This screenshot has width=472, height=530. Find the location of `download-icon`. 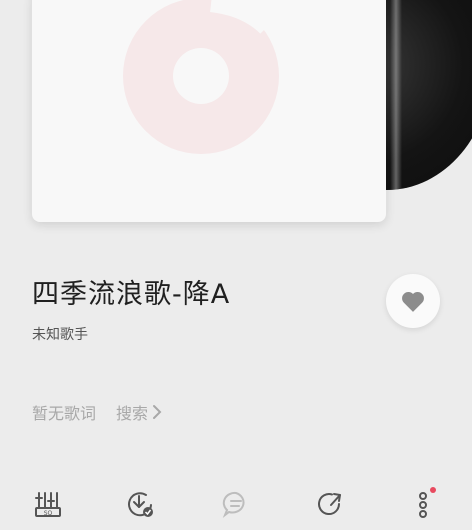

download-icon is located at coordinates (140, 504).